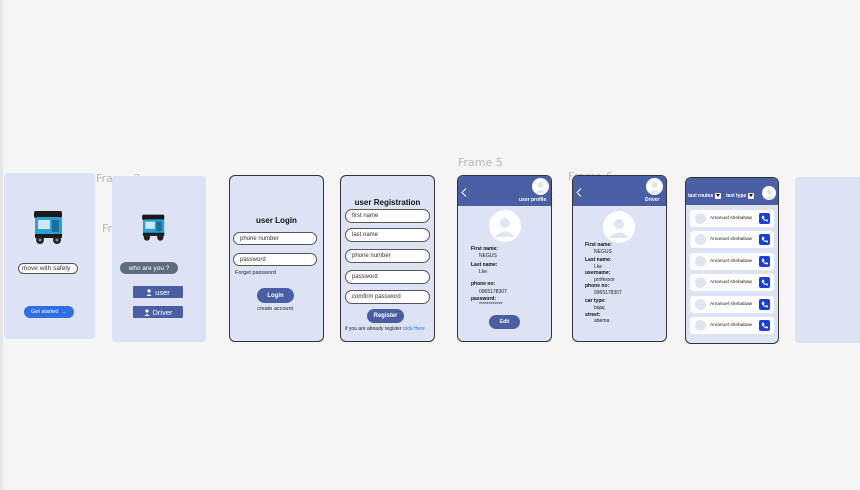  What do you see at coordinates (365, 235) in the screenshot?
I see `last-name-placeholder: last name` at bounding box center [365, 235].